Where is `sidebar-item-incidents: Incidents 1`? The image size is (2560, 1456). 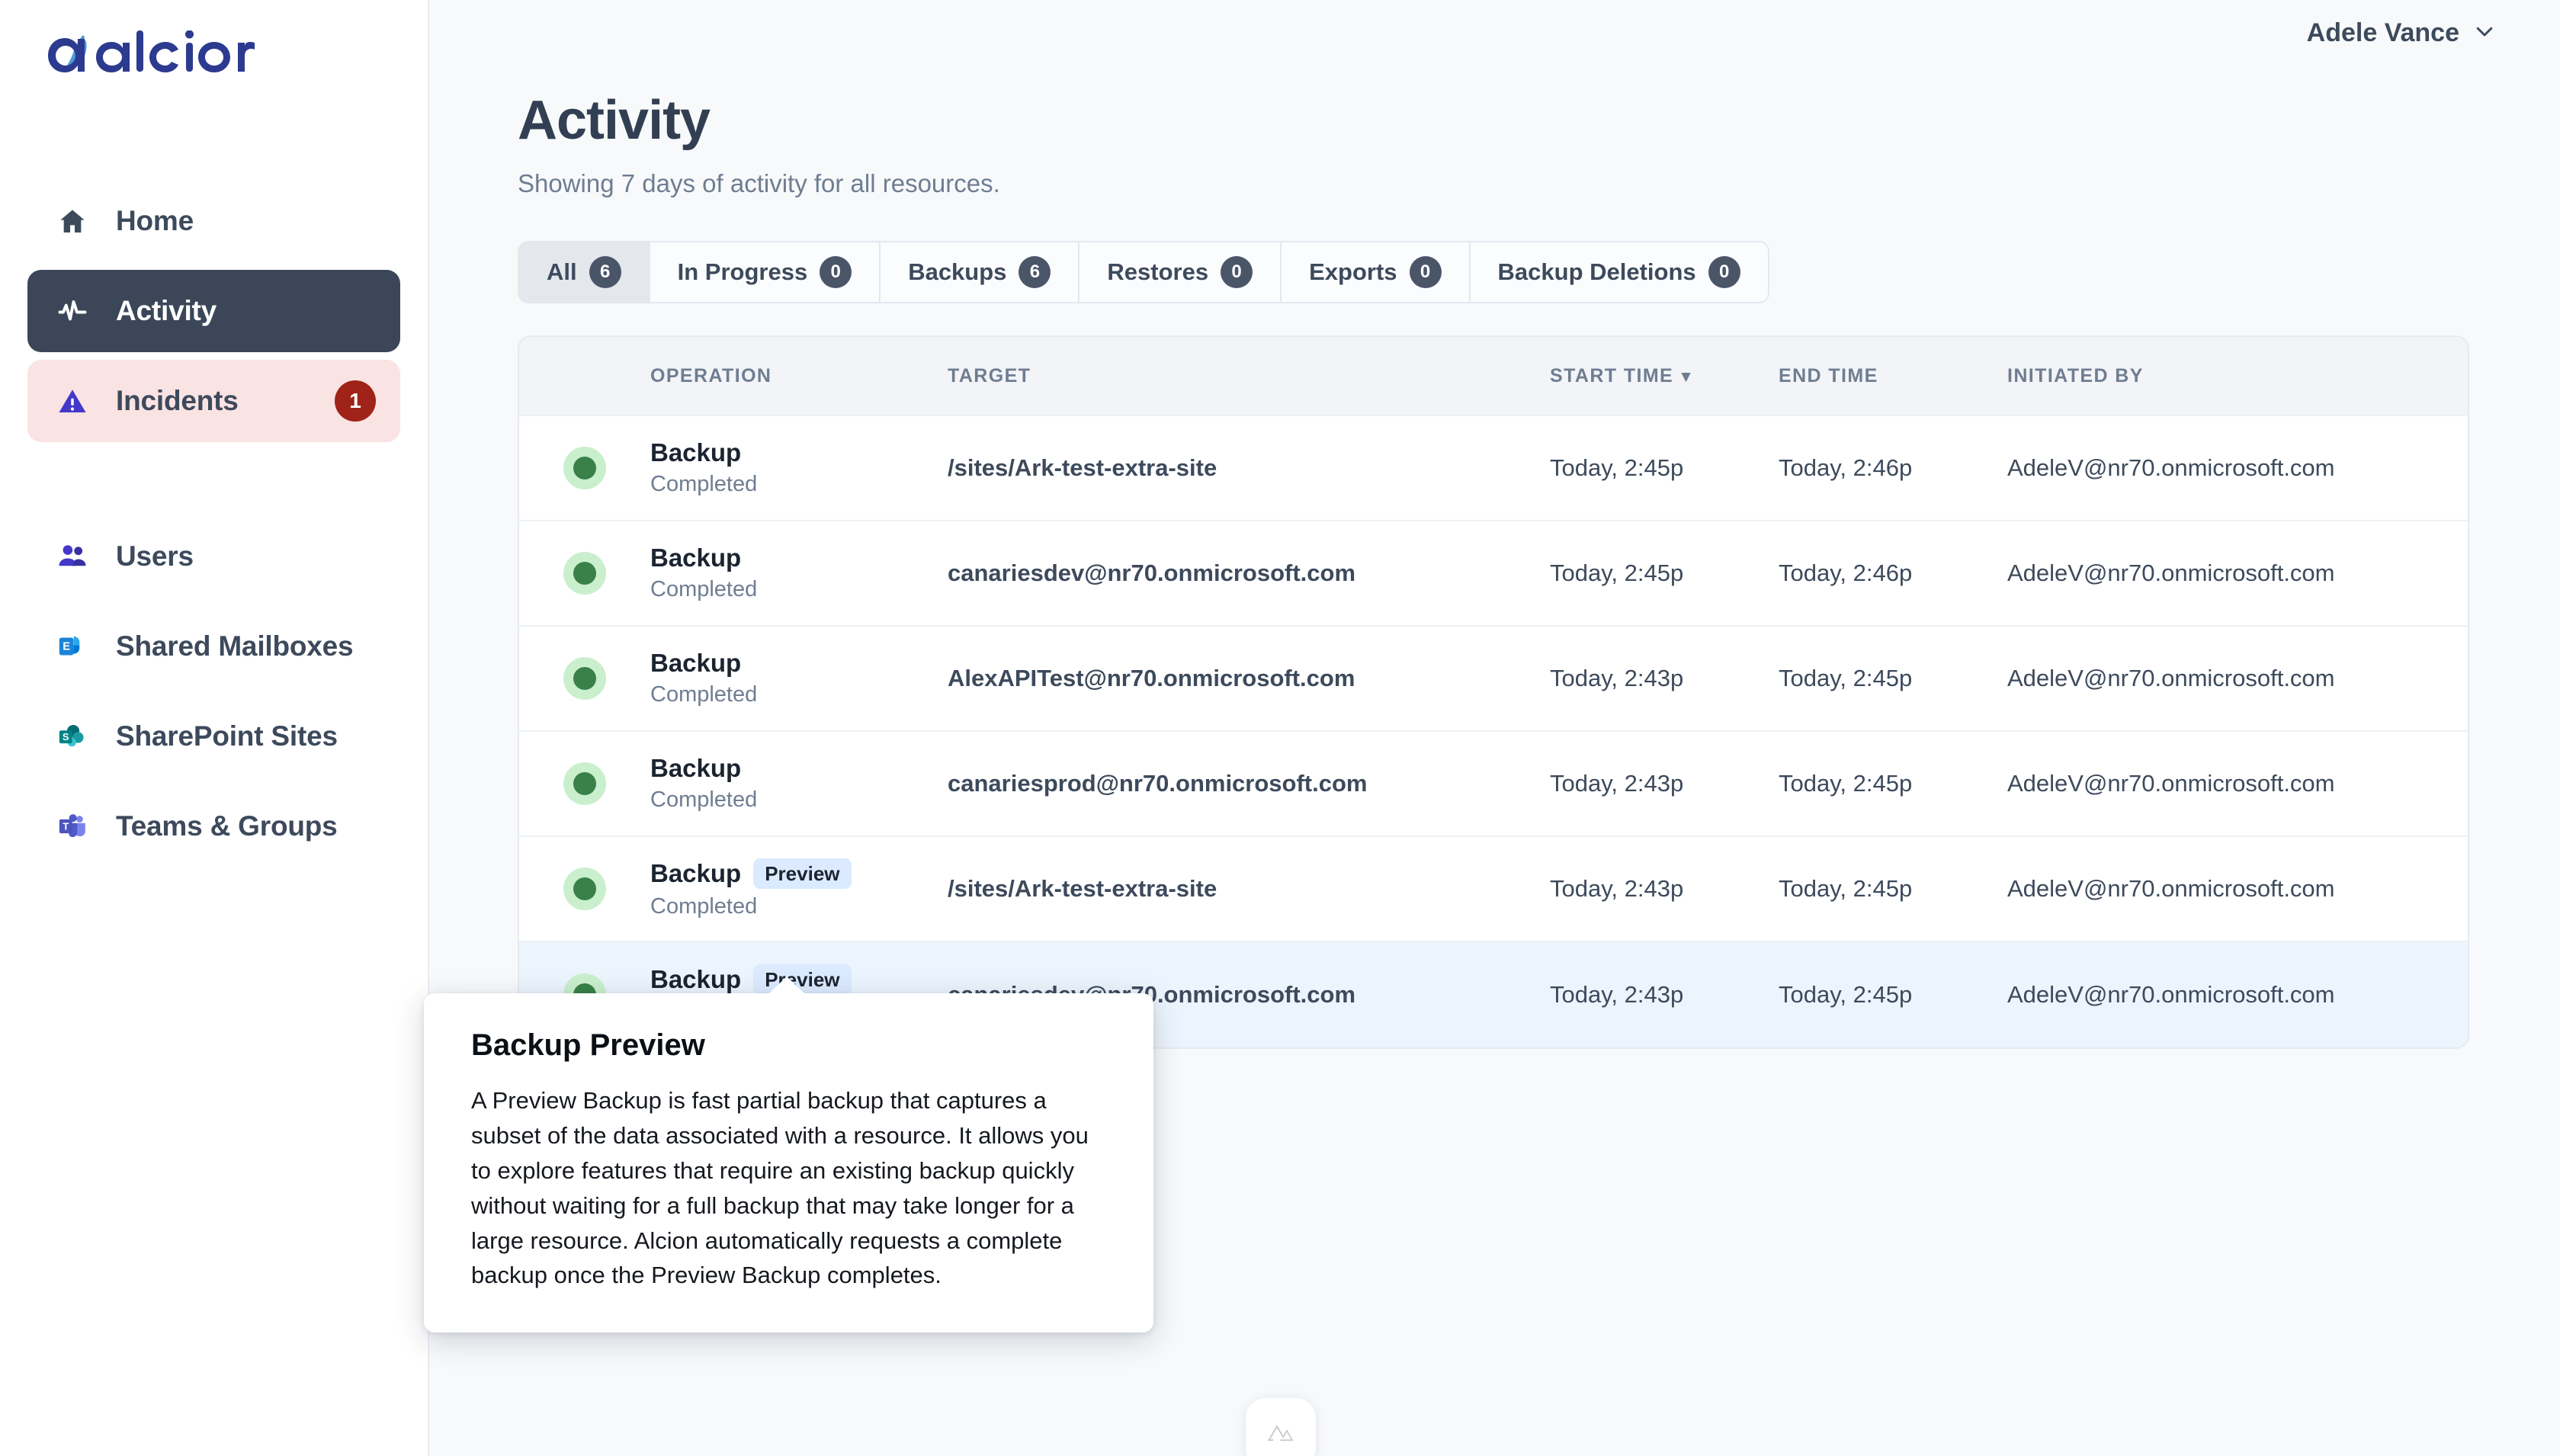 sidebar-item-incidents: Incidents 1 is located at coordinates (213, 401).